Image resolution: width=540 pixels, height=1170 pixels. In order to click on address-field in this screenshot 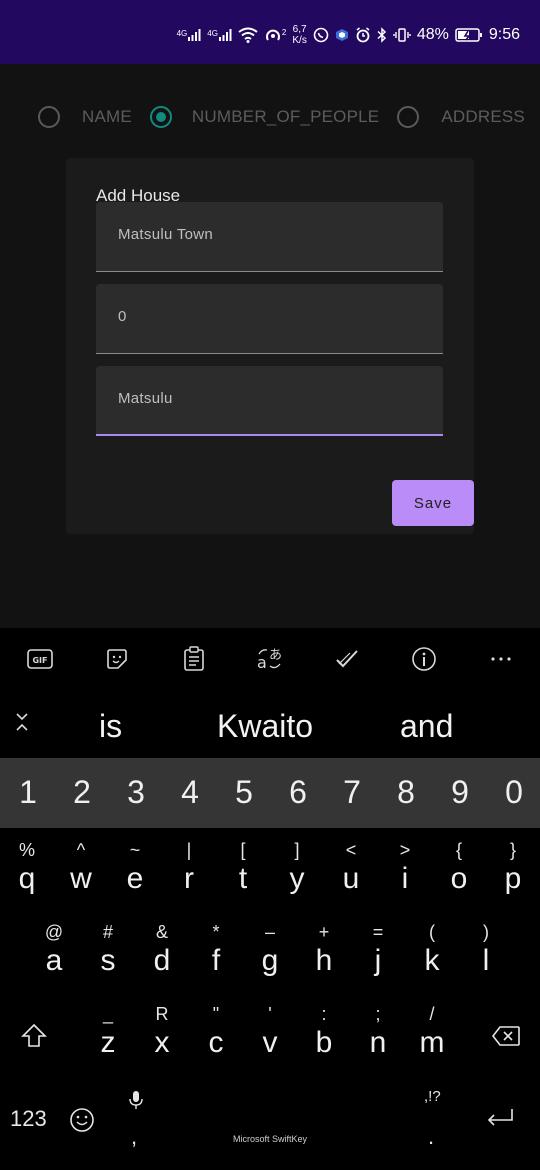, I will do `click(269, 401)`.